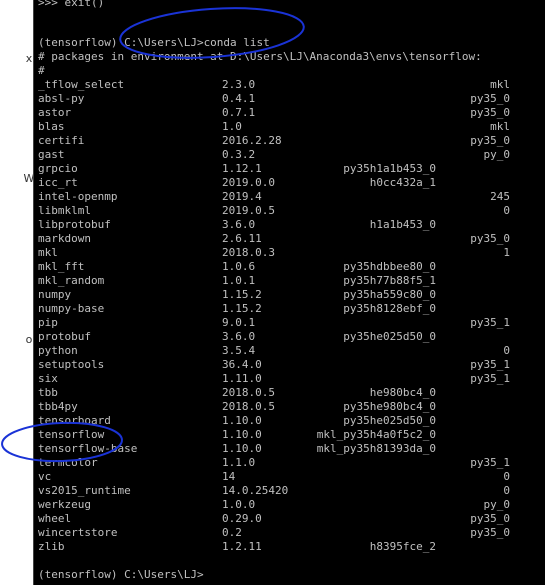  What do you see at coordinates (283, 309) in the screenshot?
I see `package-row: numpy-base 1.15.2 py35h8128ebf_0` at bounding box center [283, 309].